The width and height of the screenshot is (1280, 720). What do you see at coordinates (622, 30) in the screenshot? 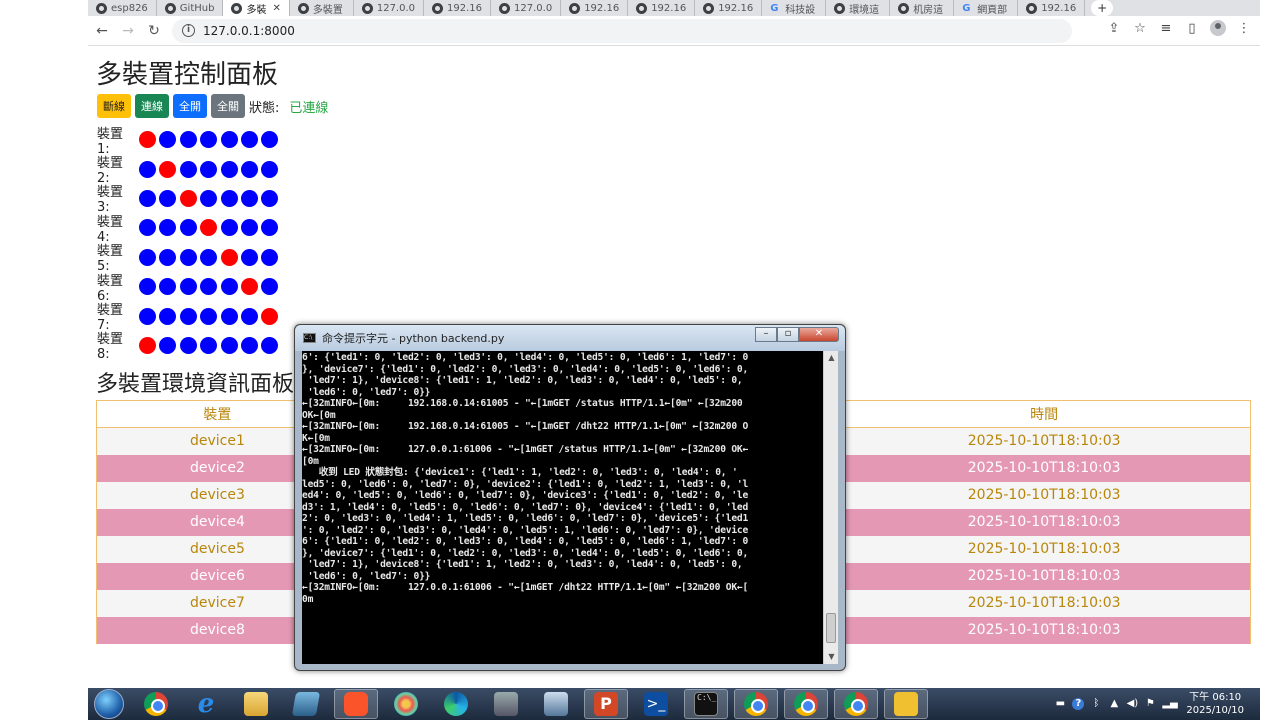
I see `address-bar: i 127.0.0.1:8000` at bounding box center [622, 30].